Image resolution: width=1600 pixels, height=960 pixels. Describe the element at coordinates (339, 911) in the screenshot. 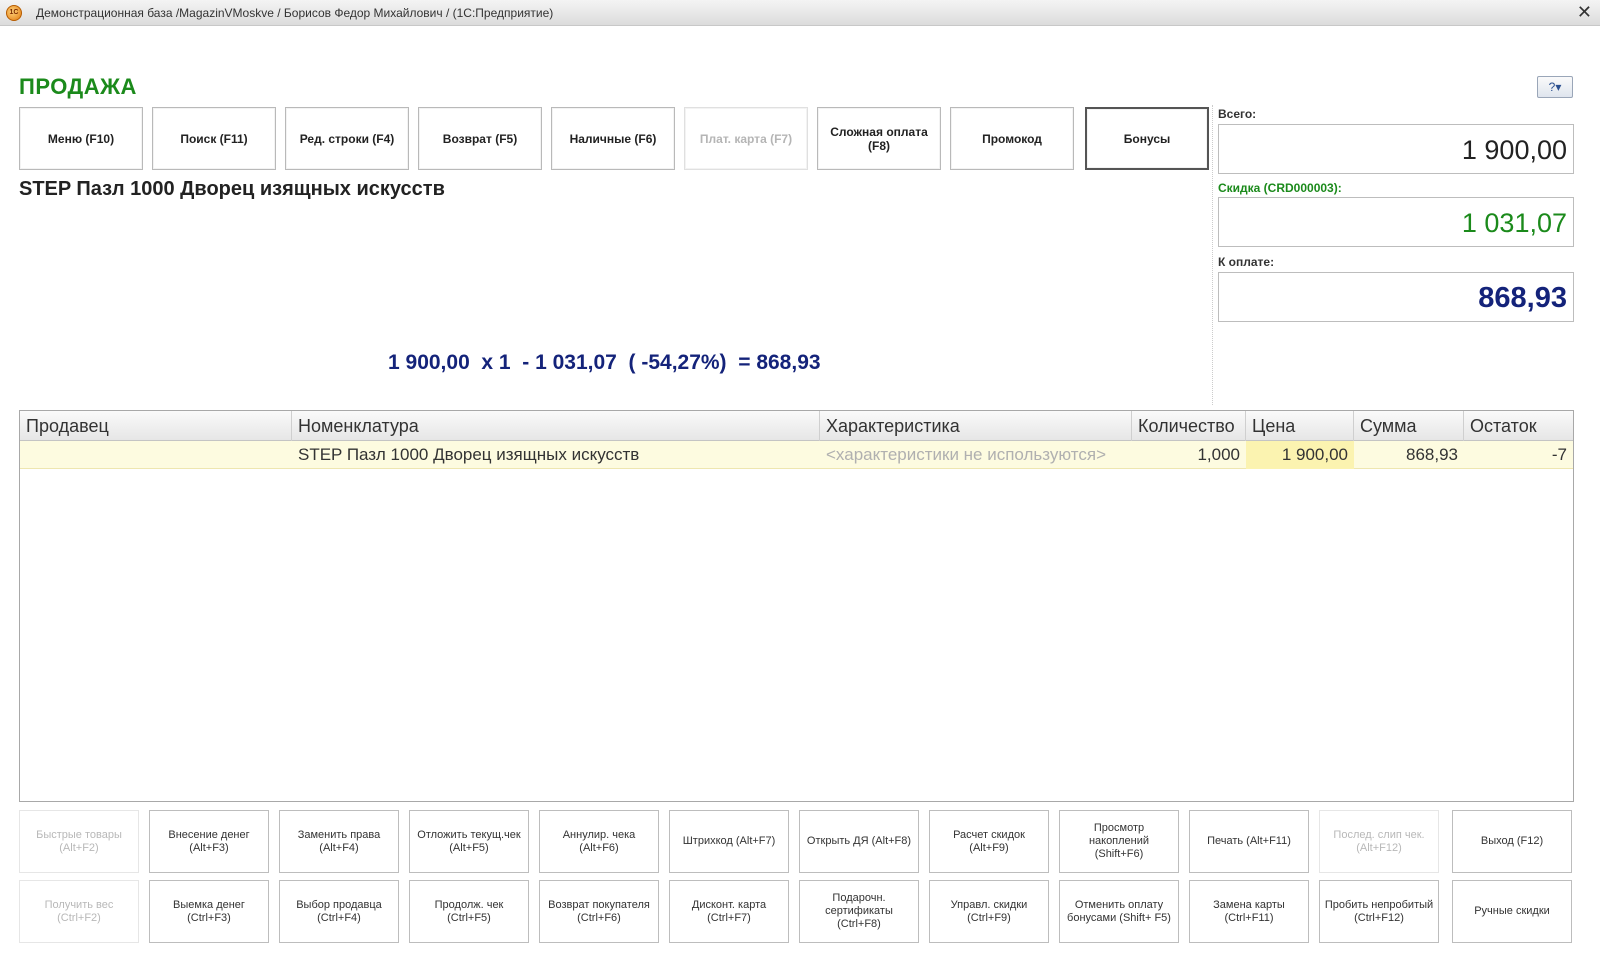

I see `select-seller-button: Выбор продавца (Ctrl+F4)` at that location.